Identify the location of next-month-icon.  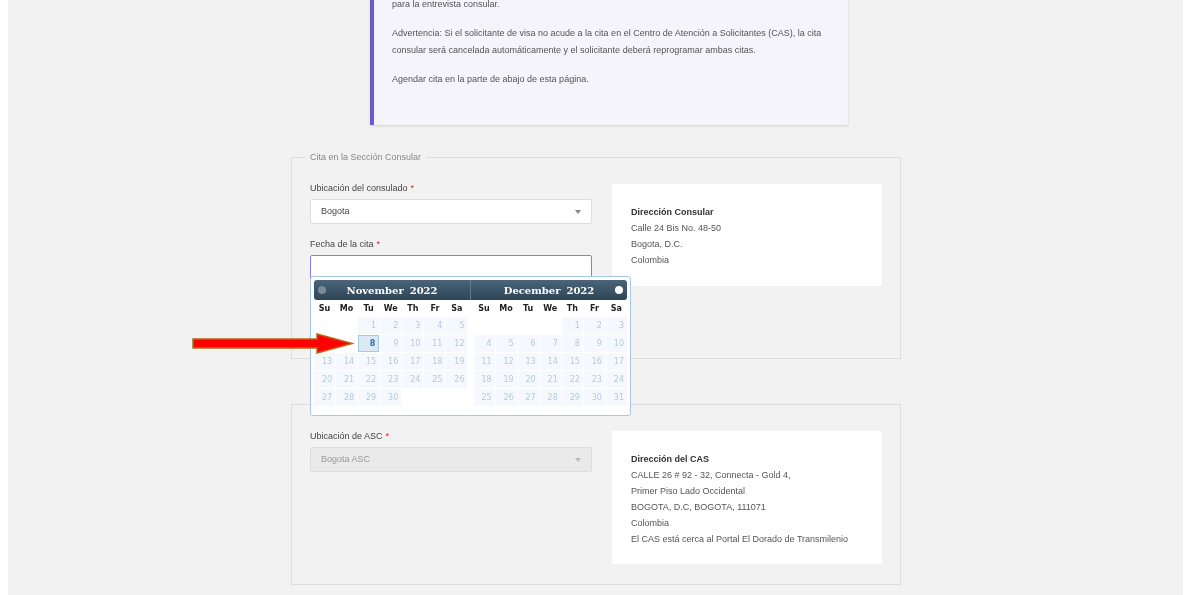
(619, 290).